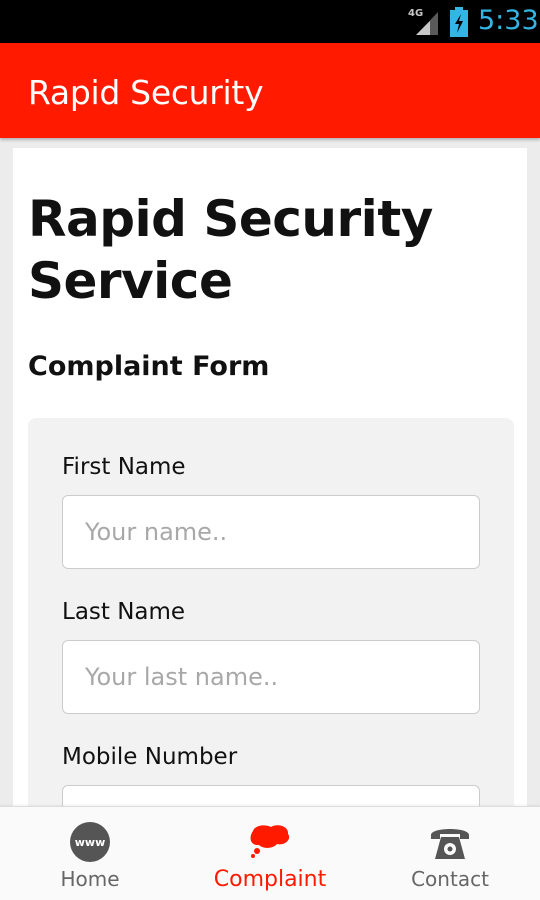  Describe the element at coordinates (459, 22) in the screenshot. I see `battery-charging-icon` at that location.